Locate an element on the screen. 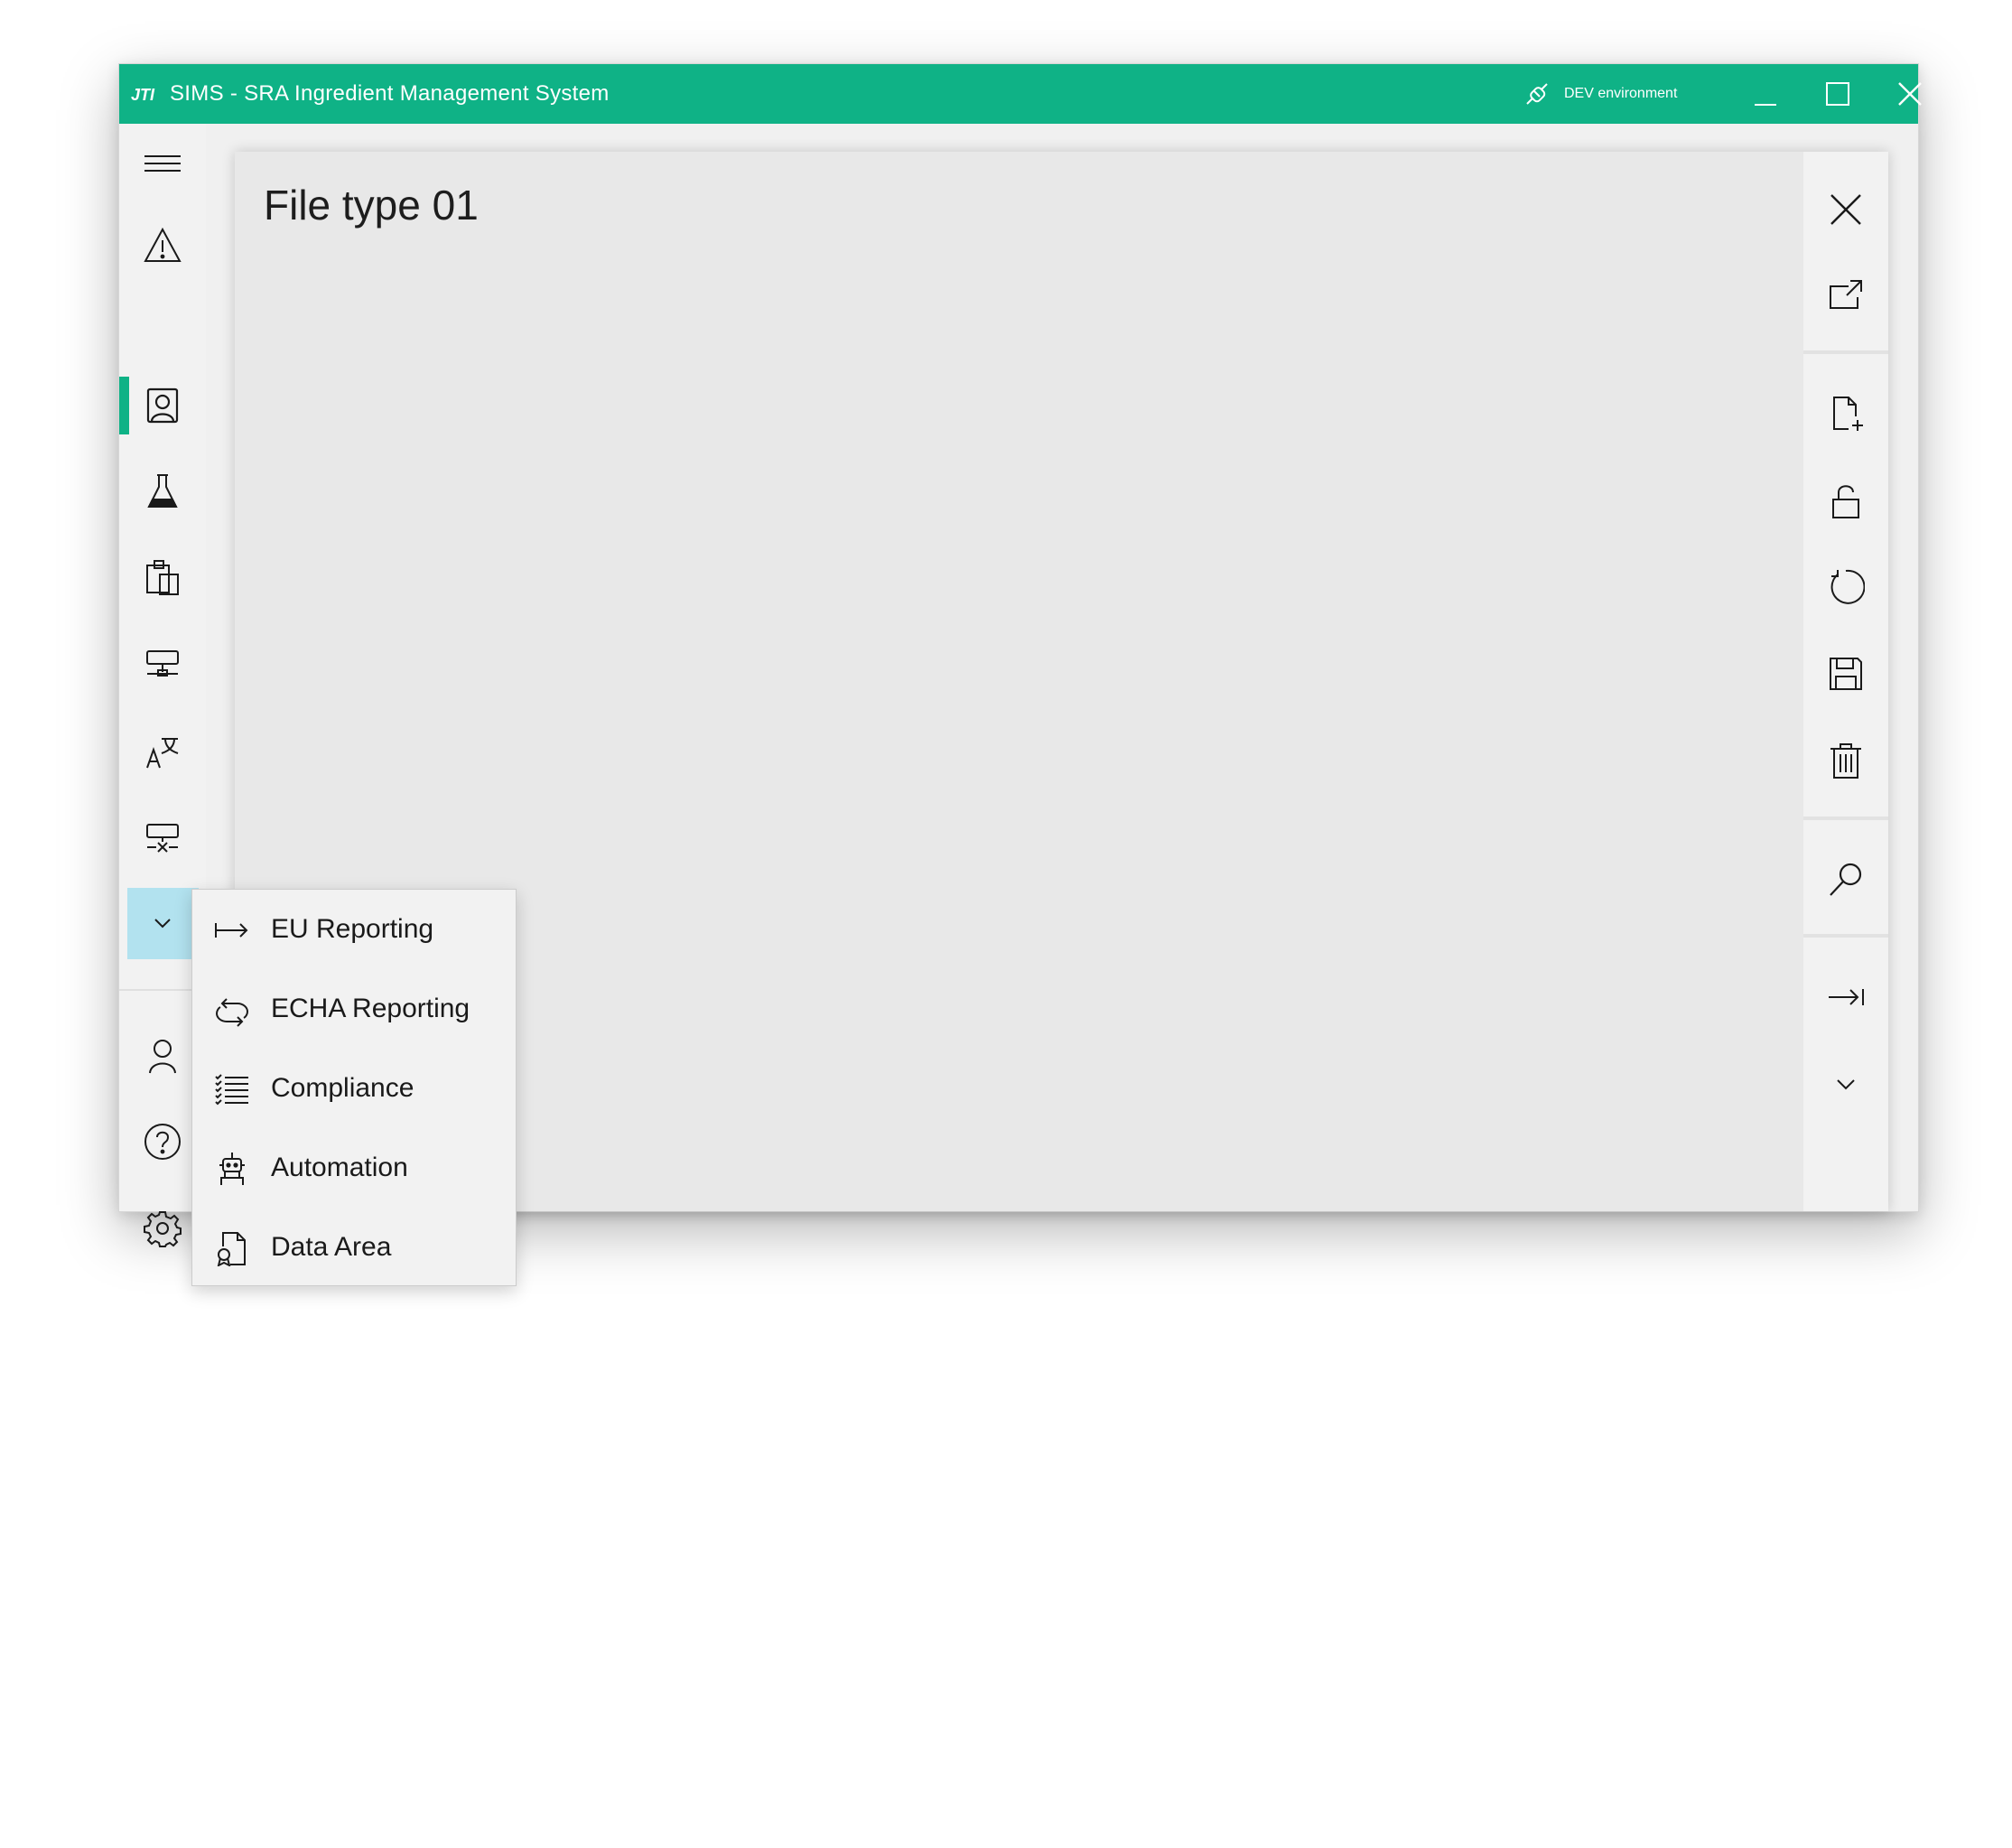 This screenshot has height=1848, width=2012. nav-item-translations is located at coordinates (162, 750).